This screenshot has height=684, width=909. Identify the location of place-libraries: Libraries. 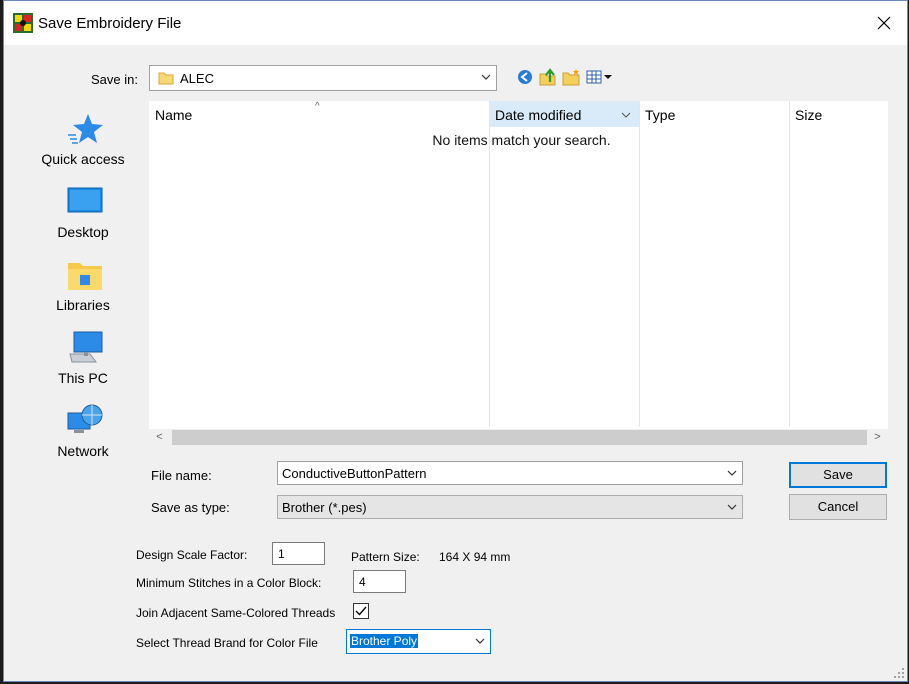
(83, 283).